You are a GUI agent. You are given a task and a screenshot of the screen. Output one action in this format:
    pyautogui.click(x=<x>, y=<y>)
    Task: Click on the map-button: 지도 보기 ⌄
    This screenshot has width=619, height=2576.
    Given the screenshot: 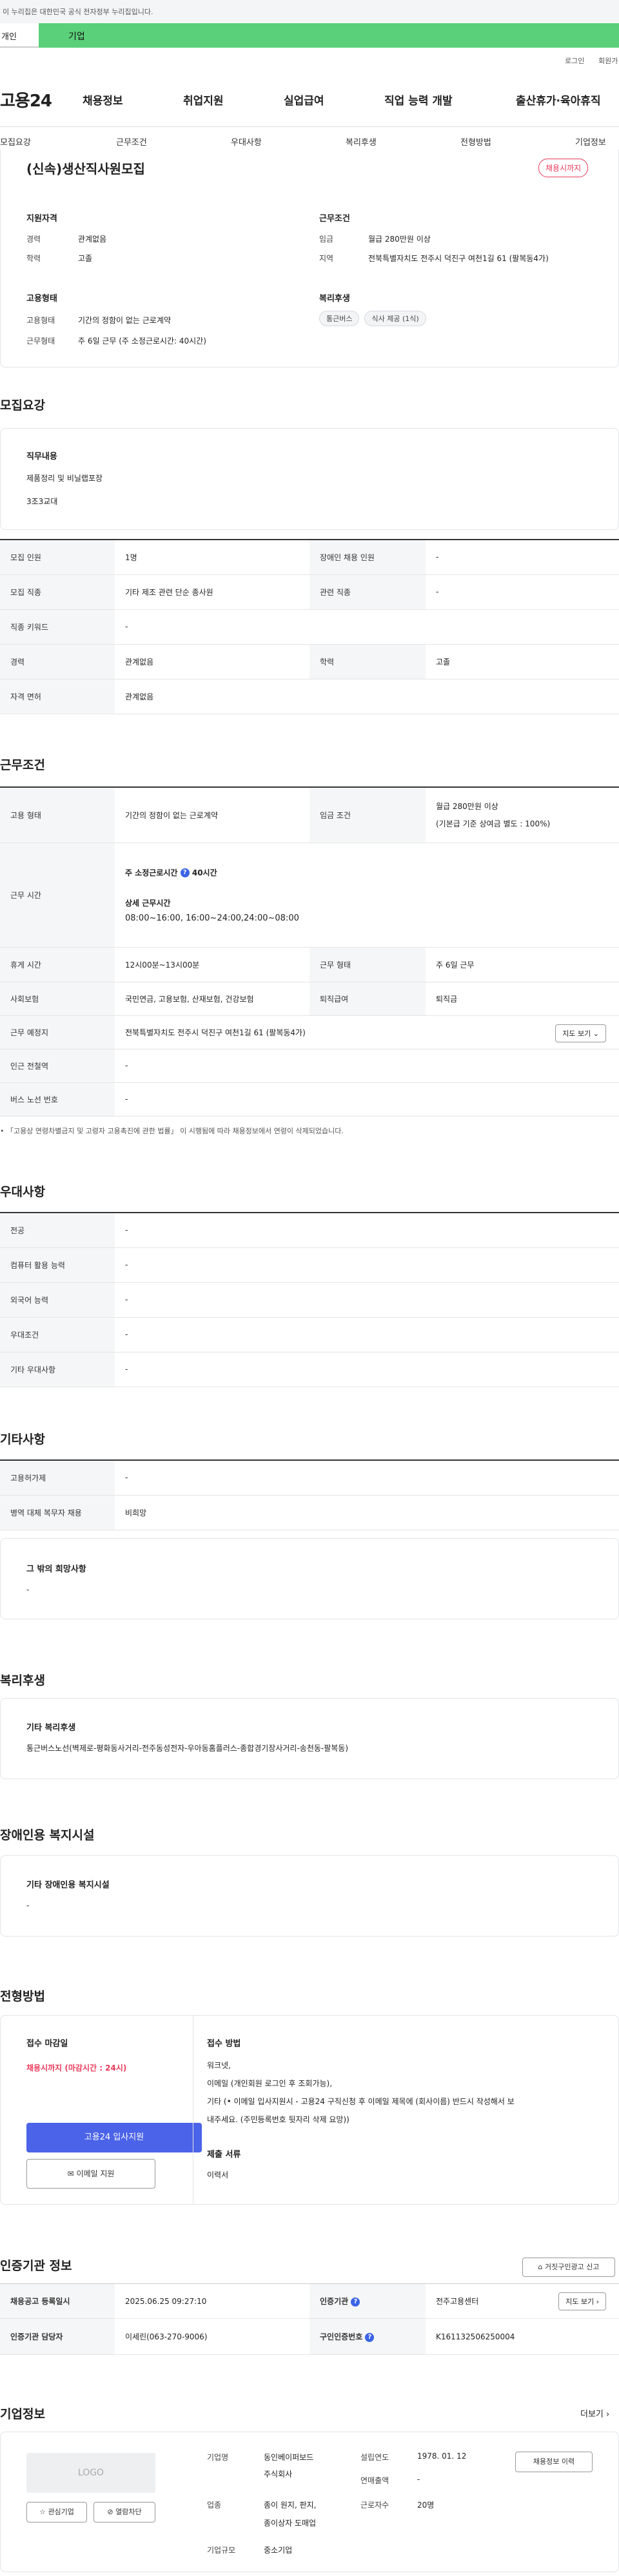 What is the action you would take?
    pyautogui.click(x=580, y=1033)
    